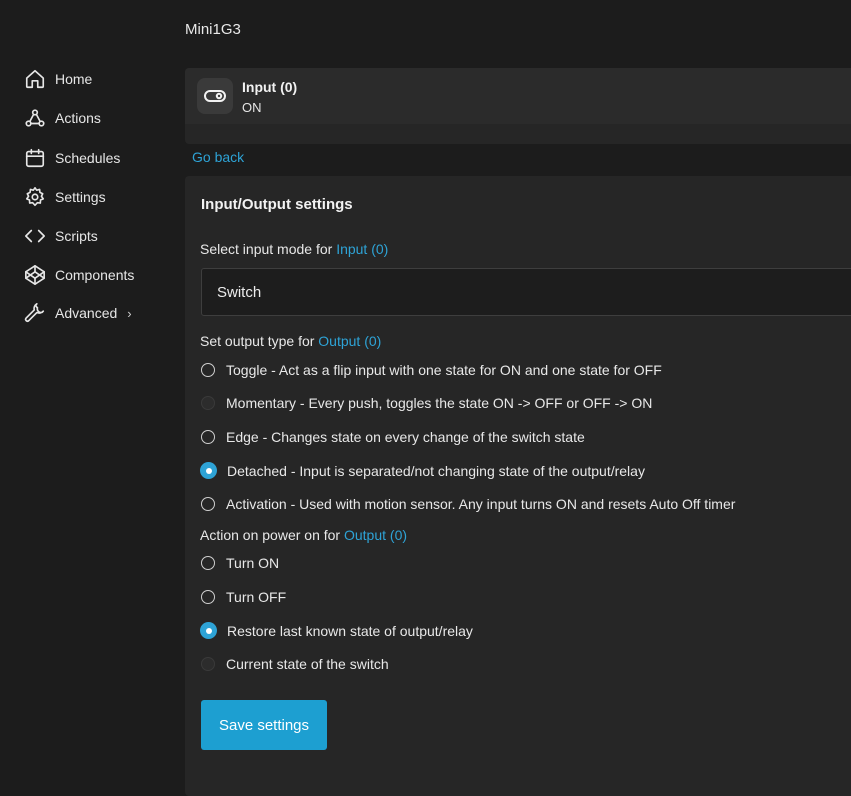  I want to click on sidebar-item-home: Home, so click(58, 79).